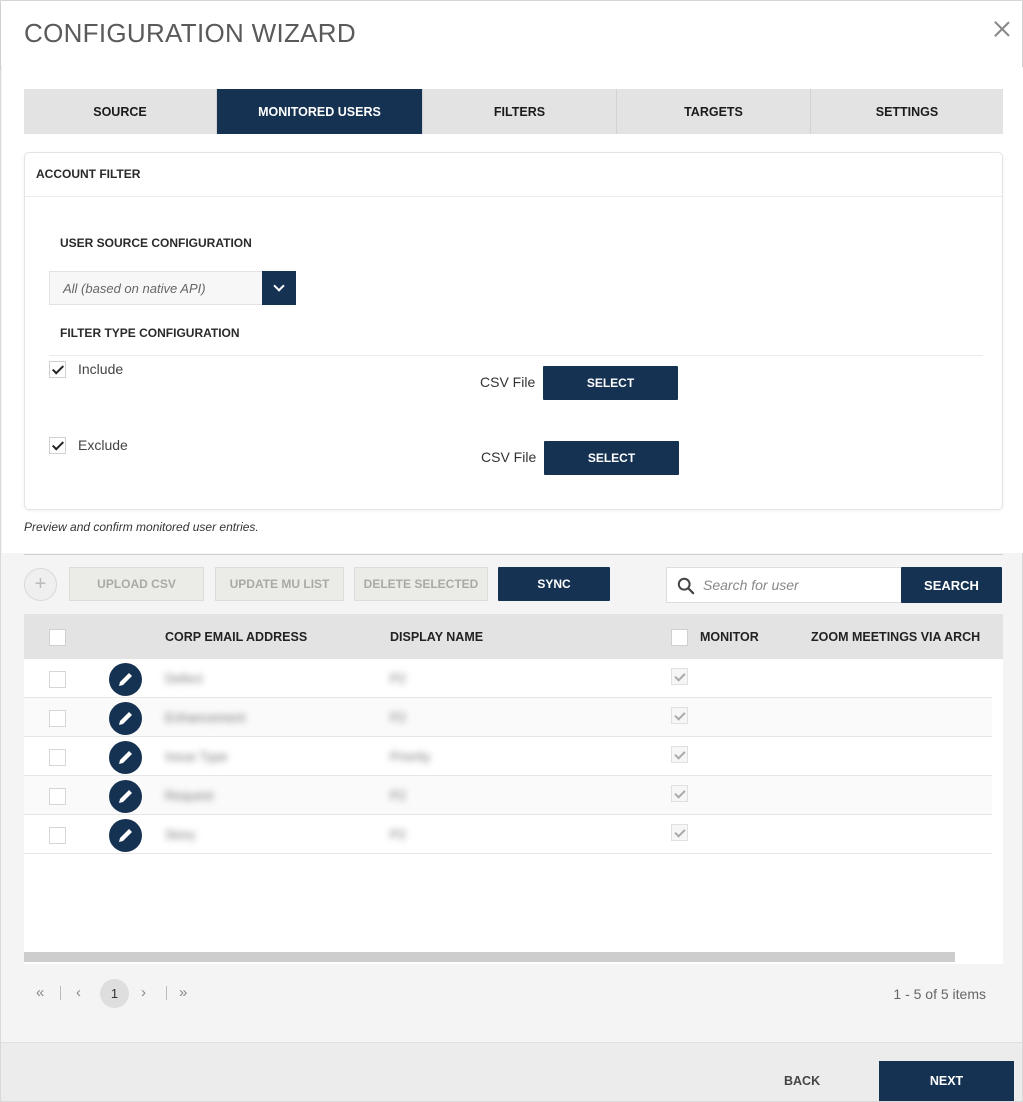  Describe the element at coordinates (489, 957) in the screenshot. I see `horizontal-scrollbar` at that location.